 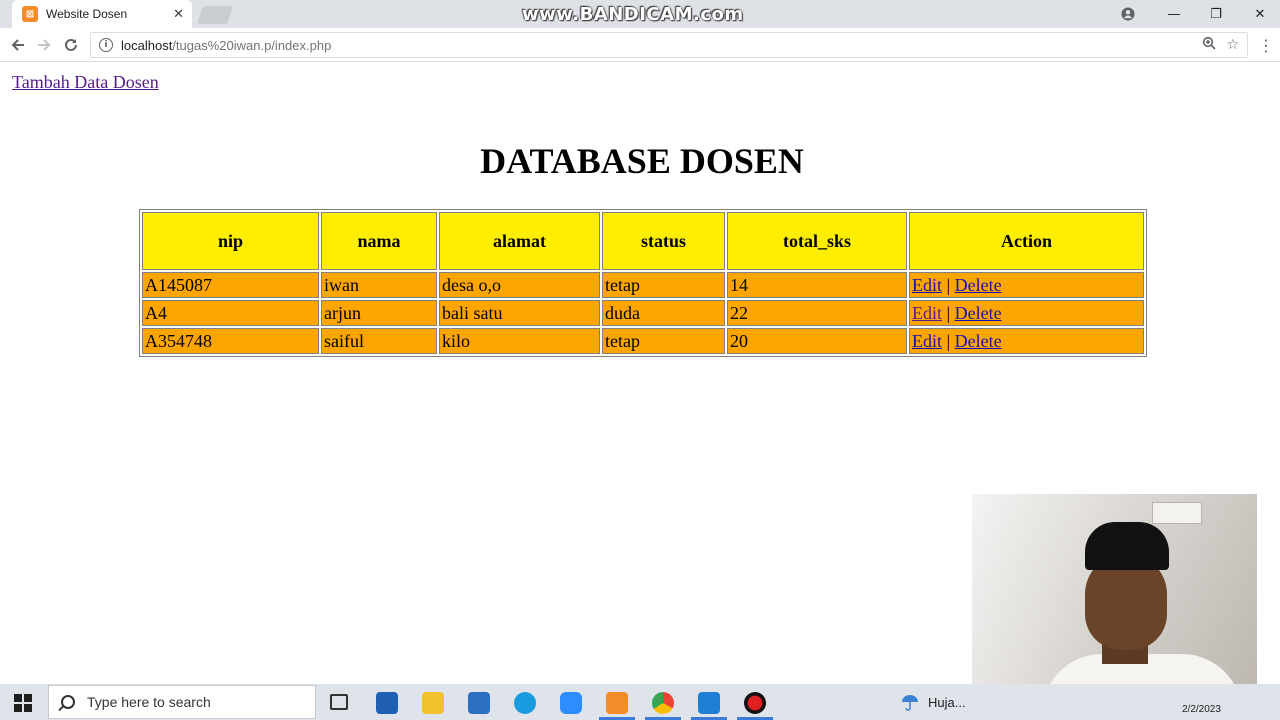 What do you see at coordinates (1026, 241) in the screenshot?
I see `header-action: Action` at bounding box center [1026, 241].